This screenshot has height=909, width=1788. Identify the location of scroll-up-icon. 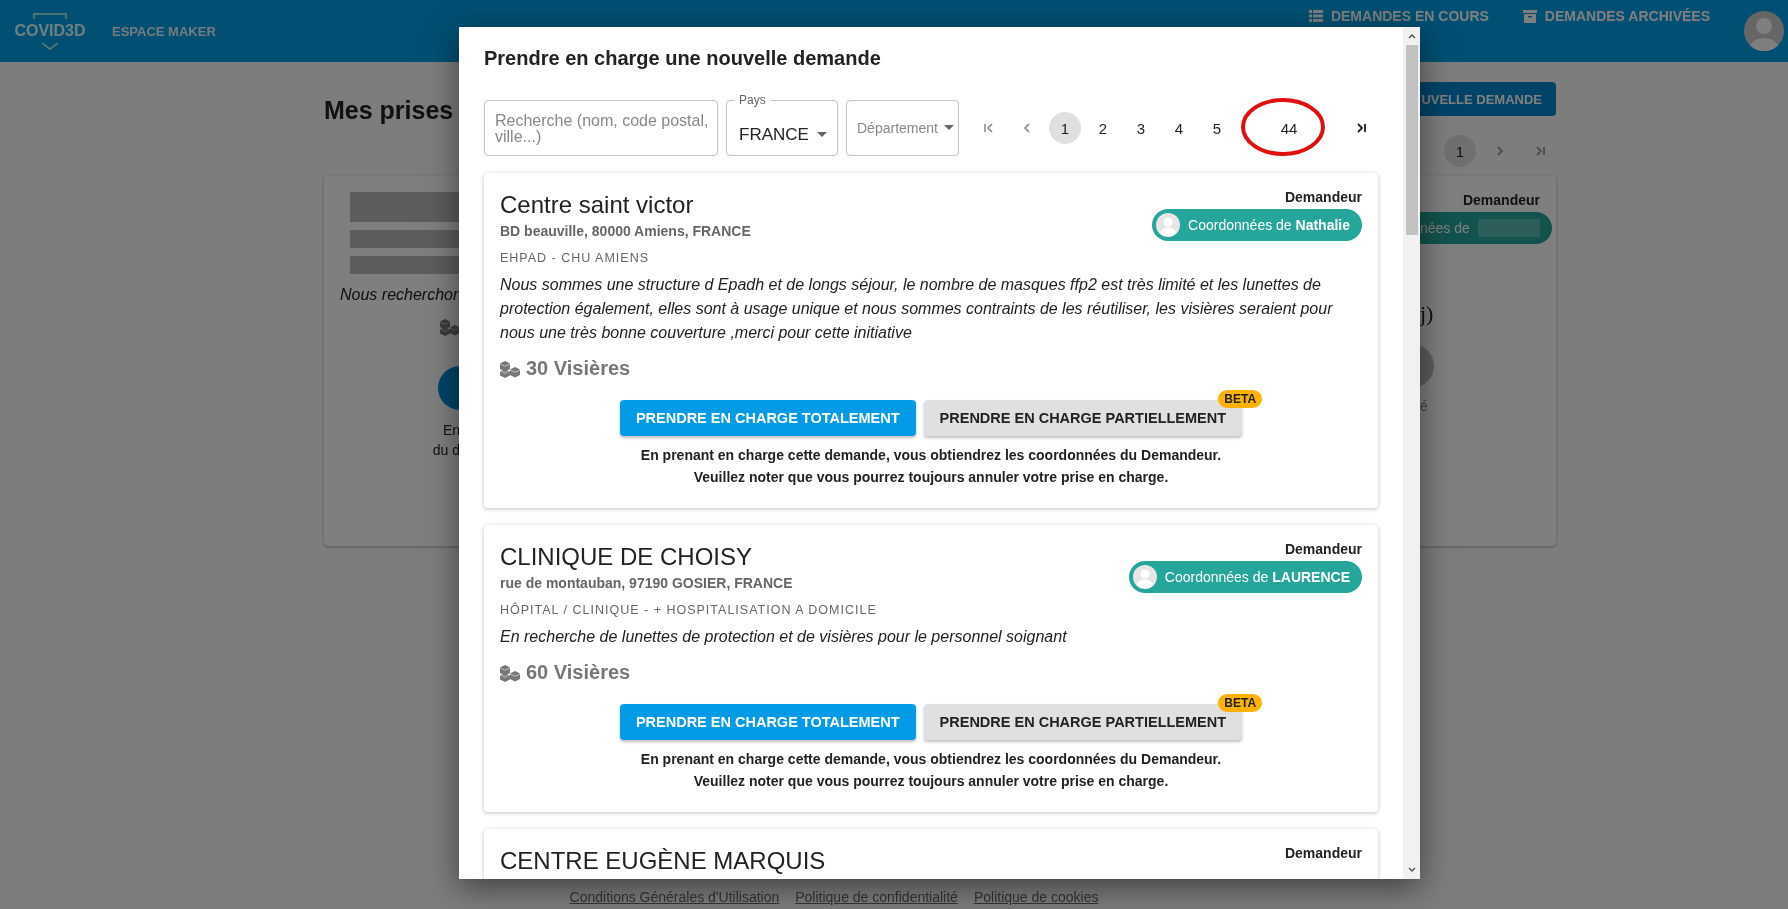
(1411, 36).